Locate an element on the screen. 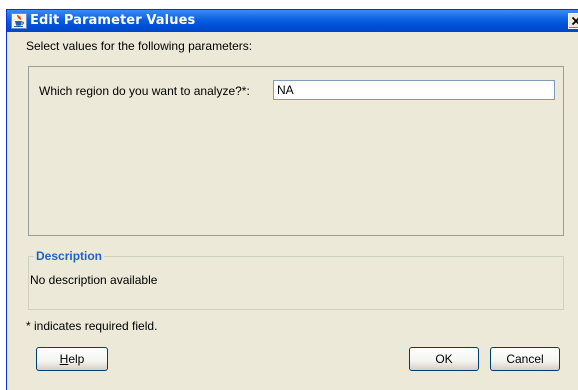 The height and width of the screenshot is (390, 578). required-field-note: * indicates required field. is located at coordinates (92, 326).